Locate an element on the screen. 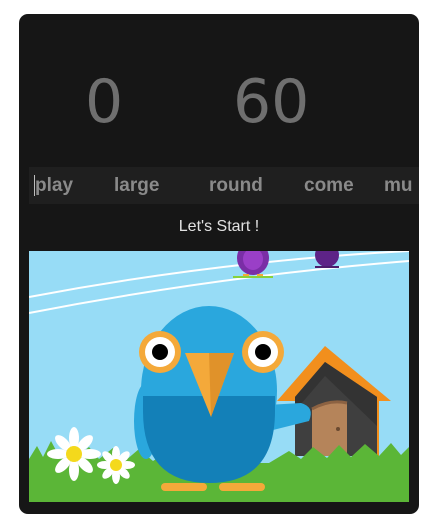 This screenshot has height=528, width=439. word-item: play is located at coordinates (54, 185).